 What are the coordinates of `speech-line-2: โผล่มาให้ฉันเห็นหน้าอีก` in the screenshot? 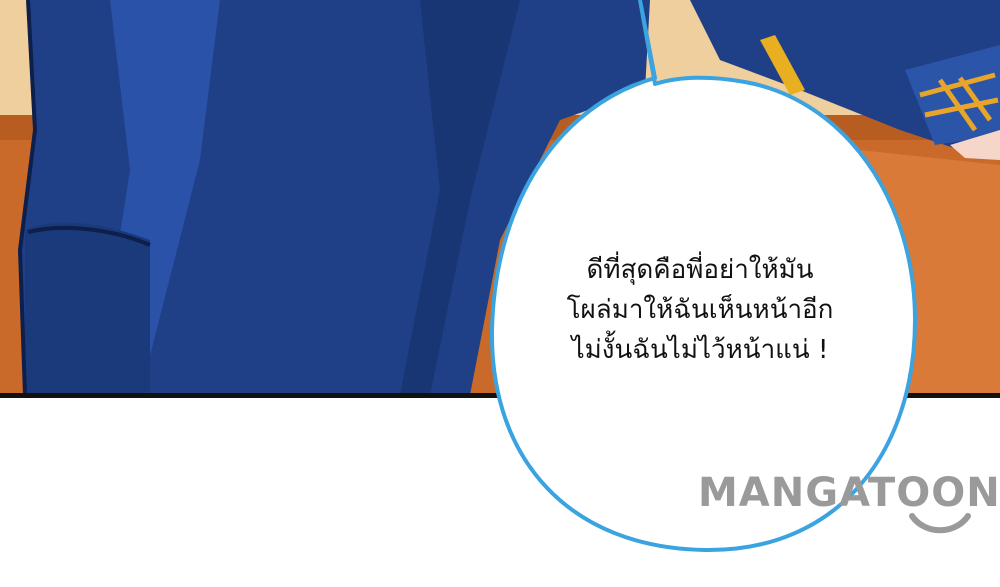 It's located at (700, 310).